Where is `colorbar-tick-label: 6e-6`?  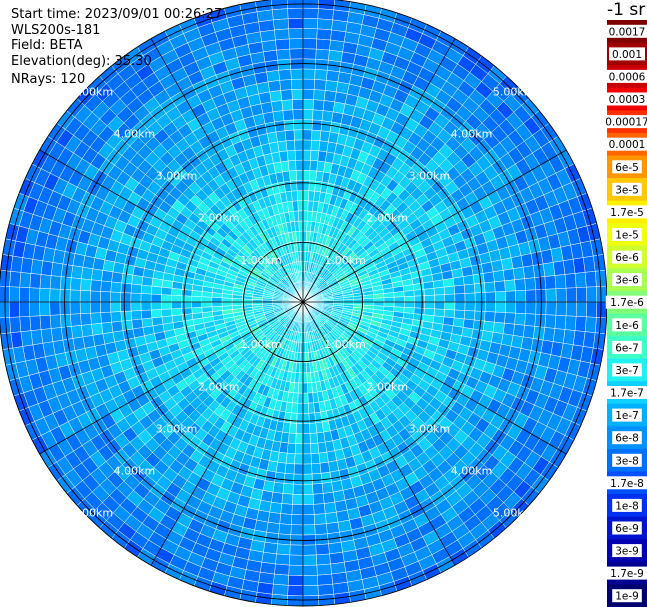
colorbar-tick-label: 6e-6 is located at coordinates (627, 258).